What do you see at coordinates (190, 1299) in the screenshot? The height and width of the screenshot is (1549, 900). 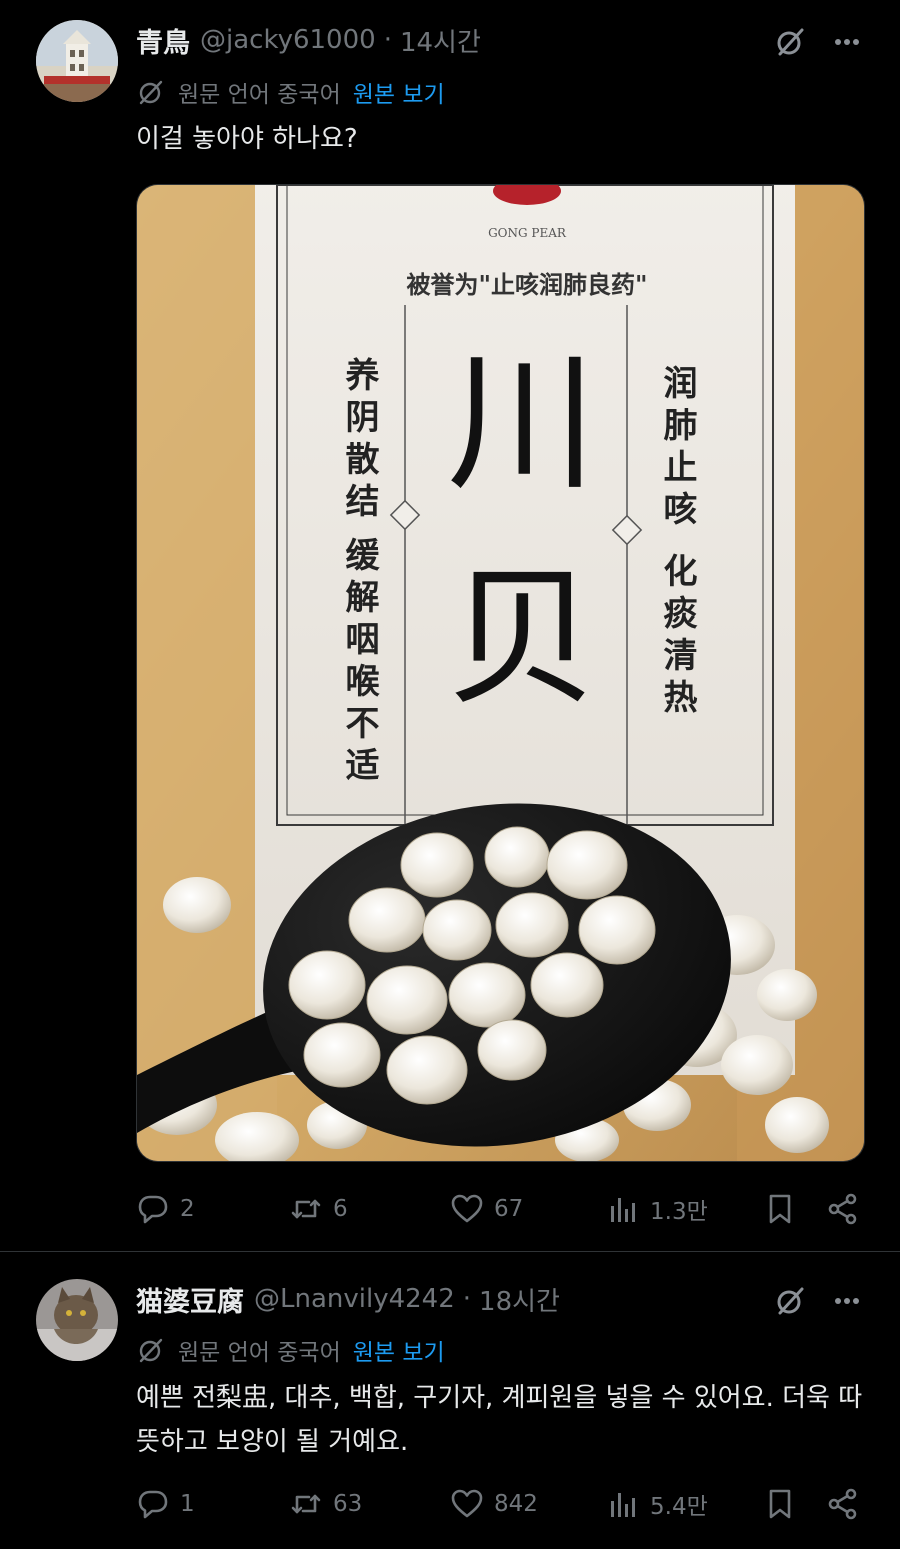 I see `display-name: 猫婆豆腐` at bounding box center [190, 1299].